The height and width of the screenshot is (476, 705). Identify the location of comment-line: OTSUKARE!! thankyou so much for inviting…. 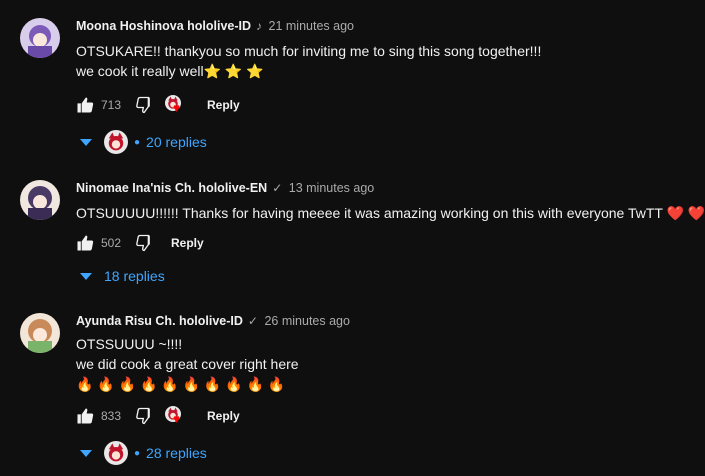
(309, 51).